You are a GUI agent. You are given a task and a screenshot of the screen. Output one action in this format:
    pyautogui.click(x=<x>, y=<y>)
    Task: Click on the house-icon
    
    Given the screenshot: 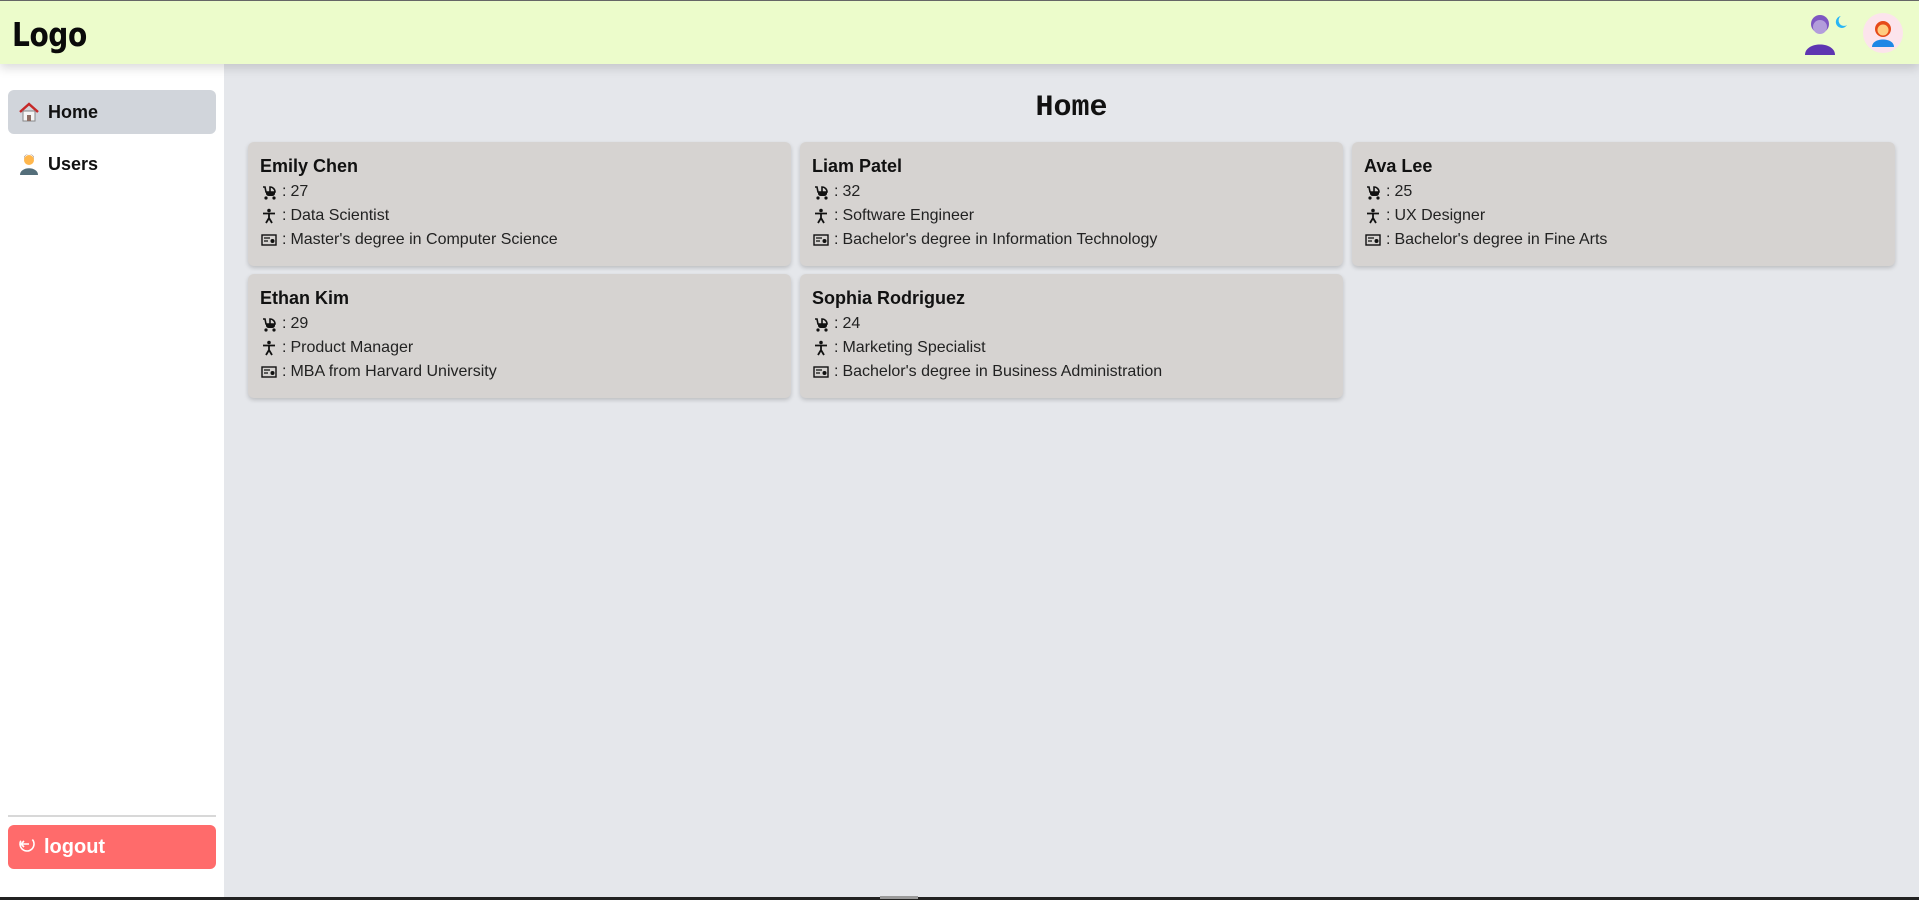 What is the action you would take?
    pyautogui.click(x=29, y=112)
    